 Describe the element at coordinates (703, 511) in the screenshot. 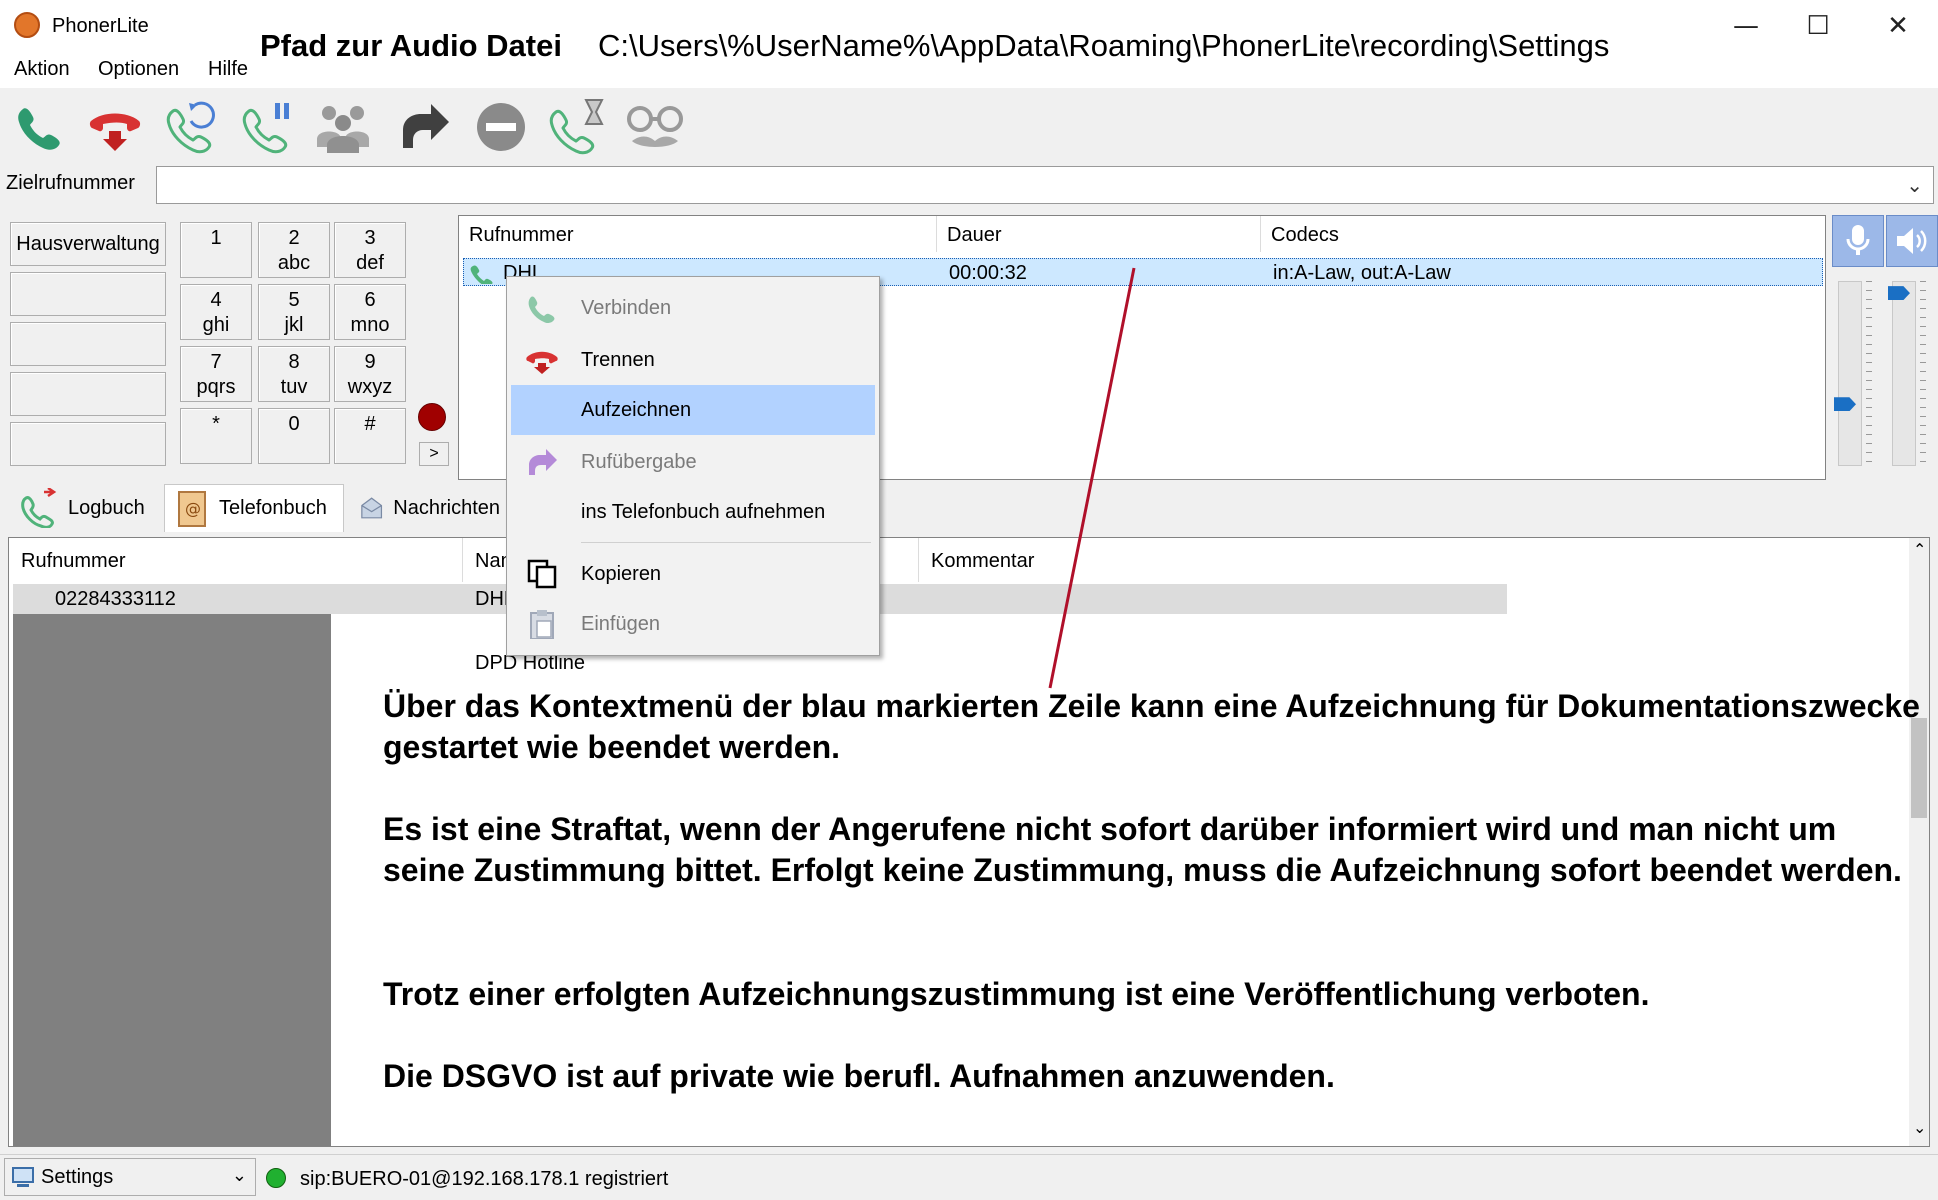

I see `menu-item-label: ins Telefonbuch aufnehmen` at that location.